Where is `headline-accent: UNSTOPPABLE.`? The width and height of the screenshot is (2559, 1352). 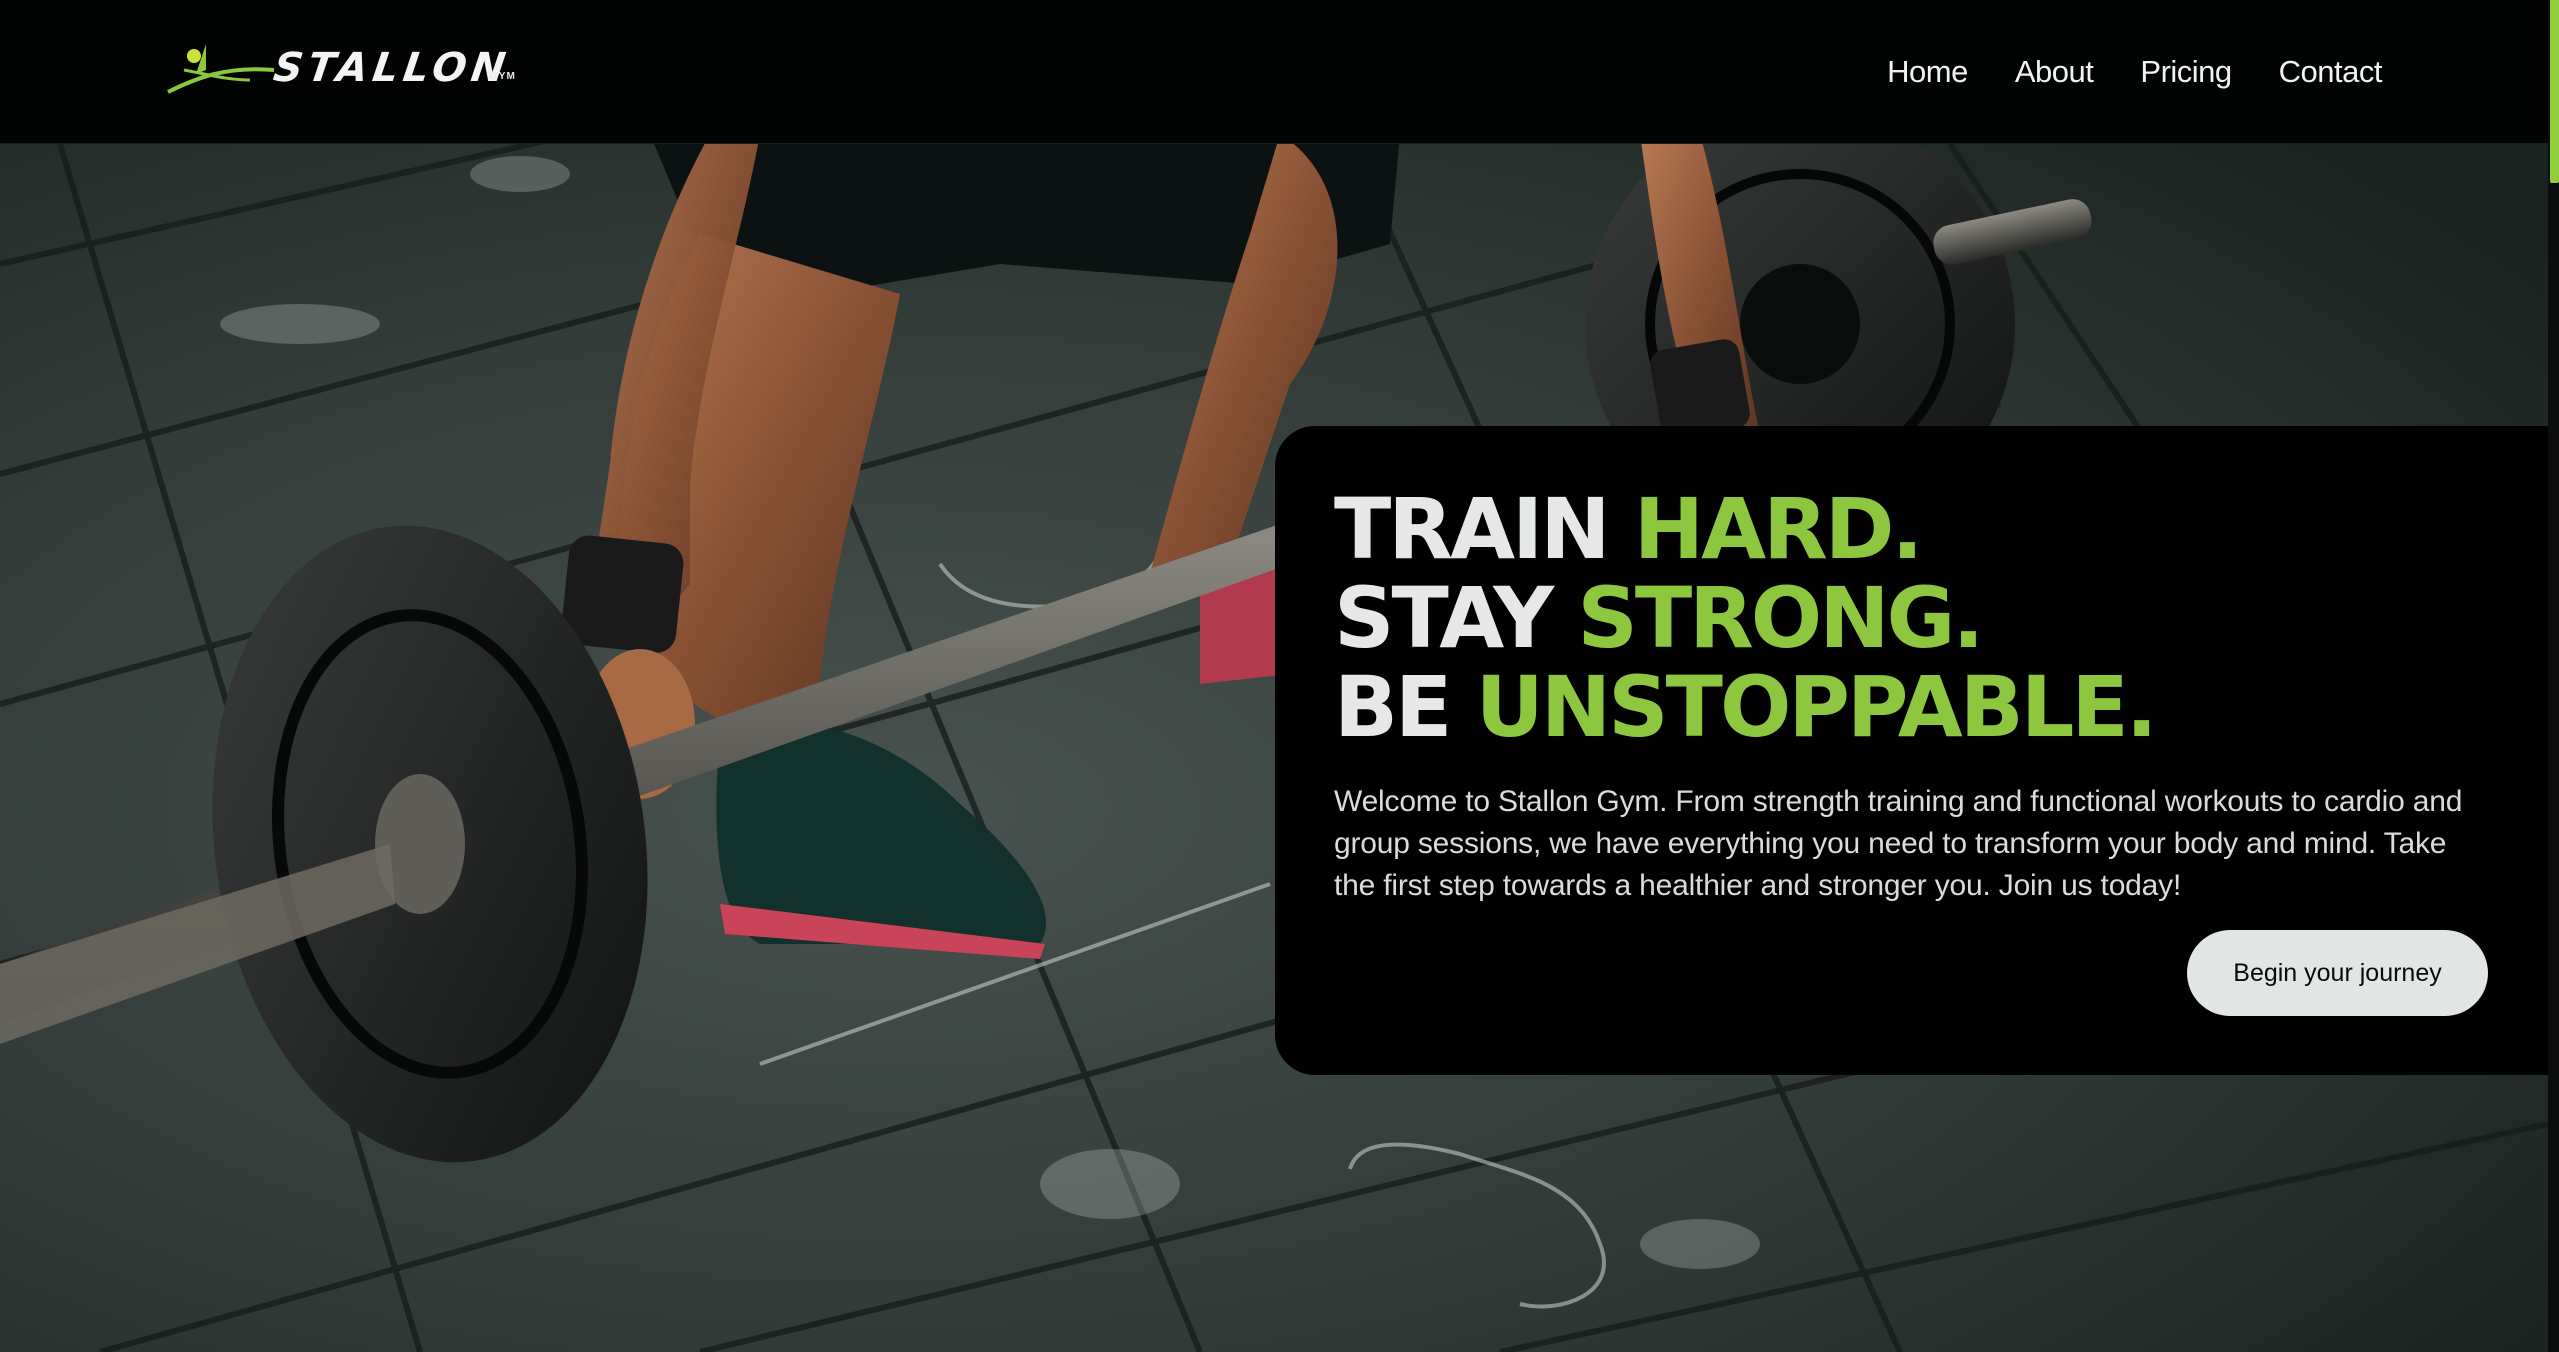 headline-accent: UNSTOPPABLE. is located at coordinates (1816, 707).